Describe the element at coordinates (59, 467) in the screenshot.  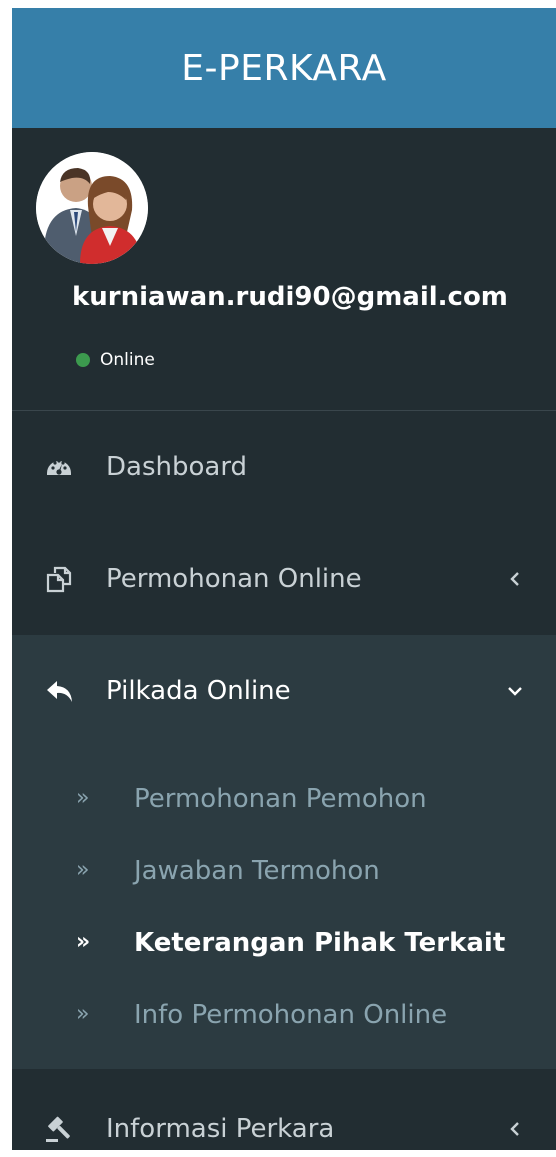
I see `dashboard-icon` at that location.